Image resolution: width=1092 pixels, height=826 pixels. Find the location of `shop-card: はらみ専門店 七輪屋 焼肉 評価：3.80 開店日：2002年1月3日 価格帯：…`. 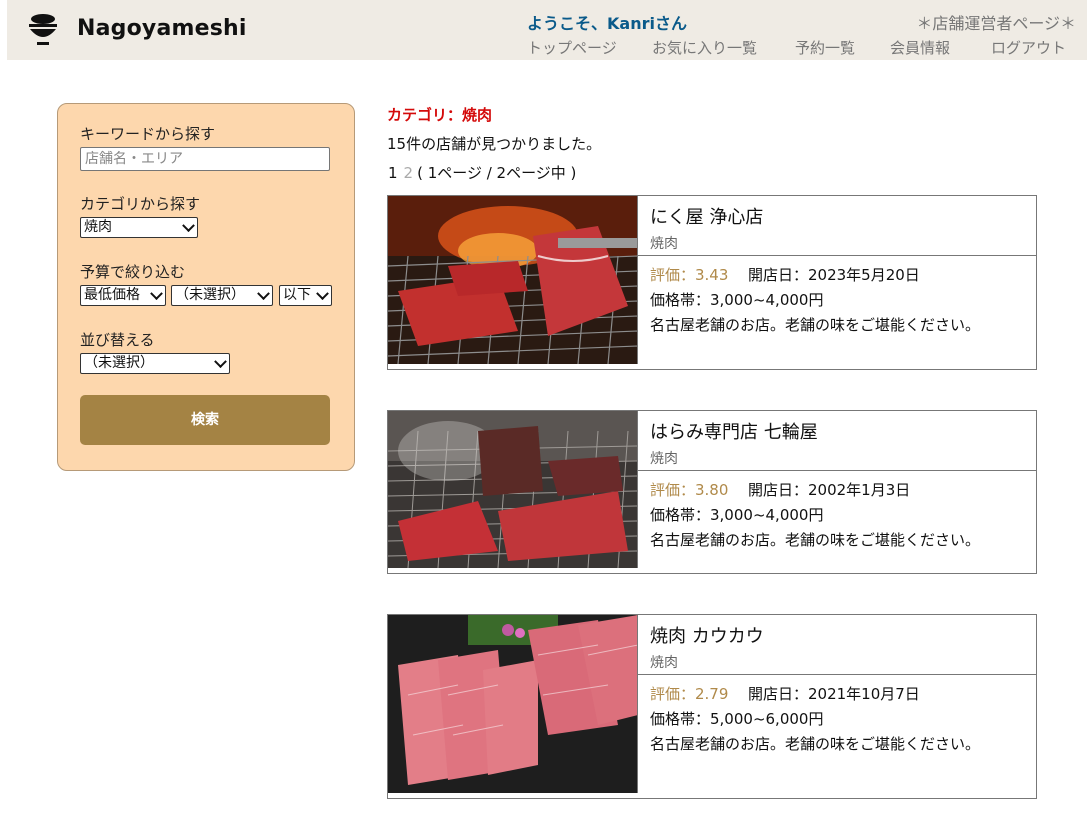

shop-card: はらみ専門店 七輪屋 焼肉 評価：3.80 開店日：2002年1月3日 価格帯：… is located at coordinates (712, 492).